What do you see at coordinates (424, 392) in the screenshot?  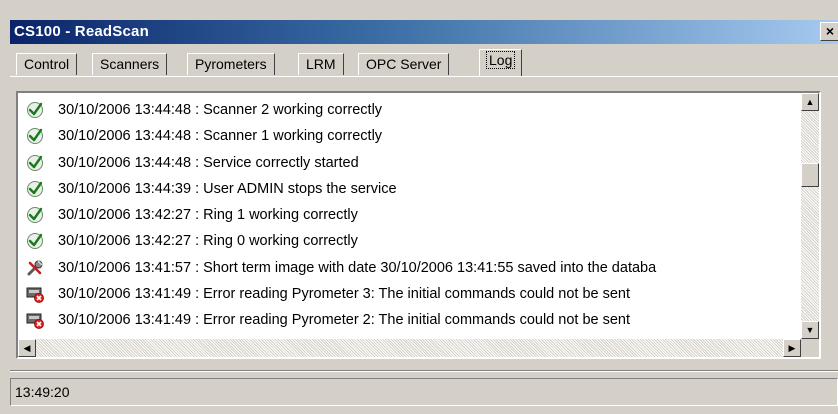 I see `status-bar: 13:49:20` at bounding box center [424, 392].